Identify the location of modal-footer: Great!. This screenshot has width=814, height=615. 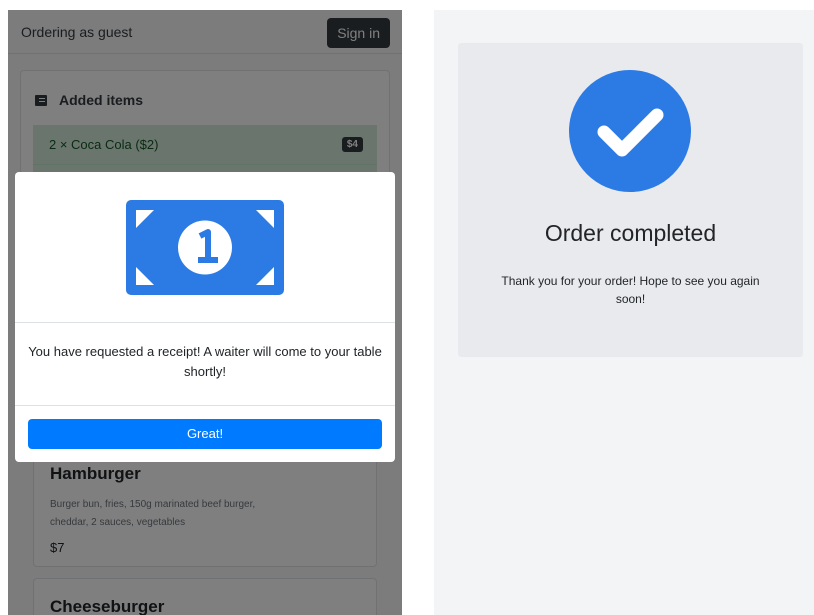
(205, 433).